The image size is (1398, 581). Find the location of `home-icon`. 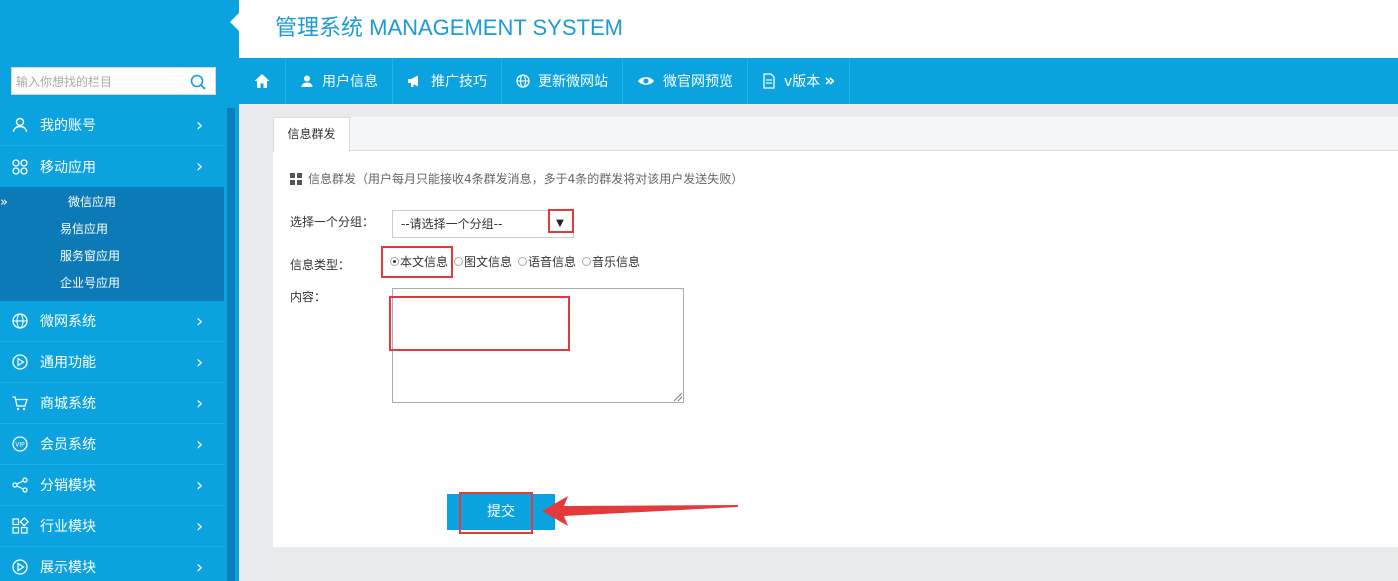

home-icon is located at coordinates (262, 81).